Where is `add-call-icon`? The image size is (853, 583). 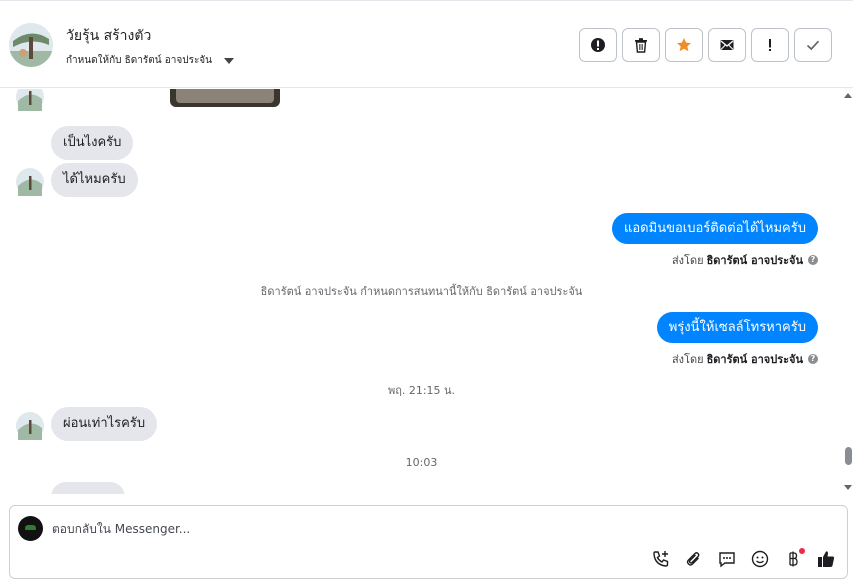
add-call-icon is located at coordinates (661, 559).